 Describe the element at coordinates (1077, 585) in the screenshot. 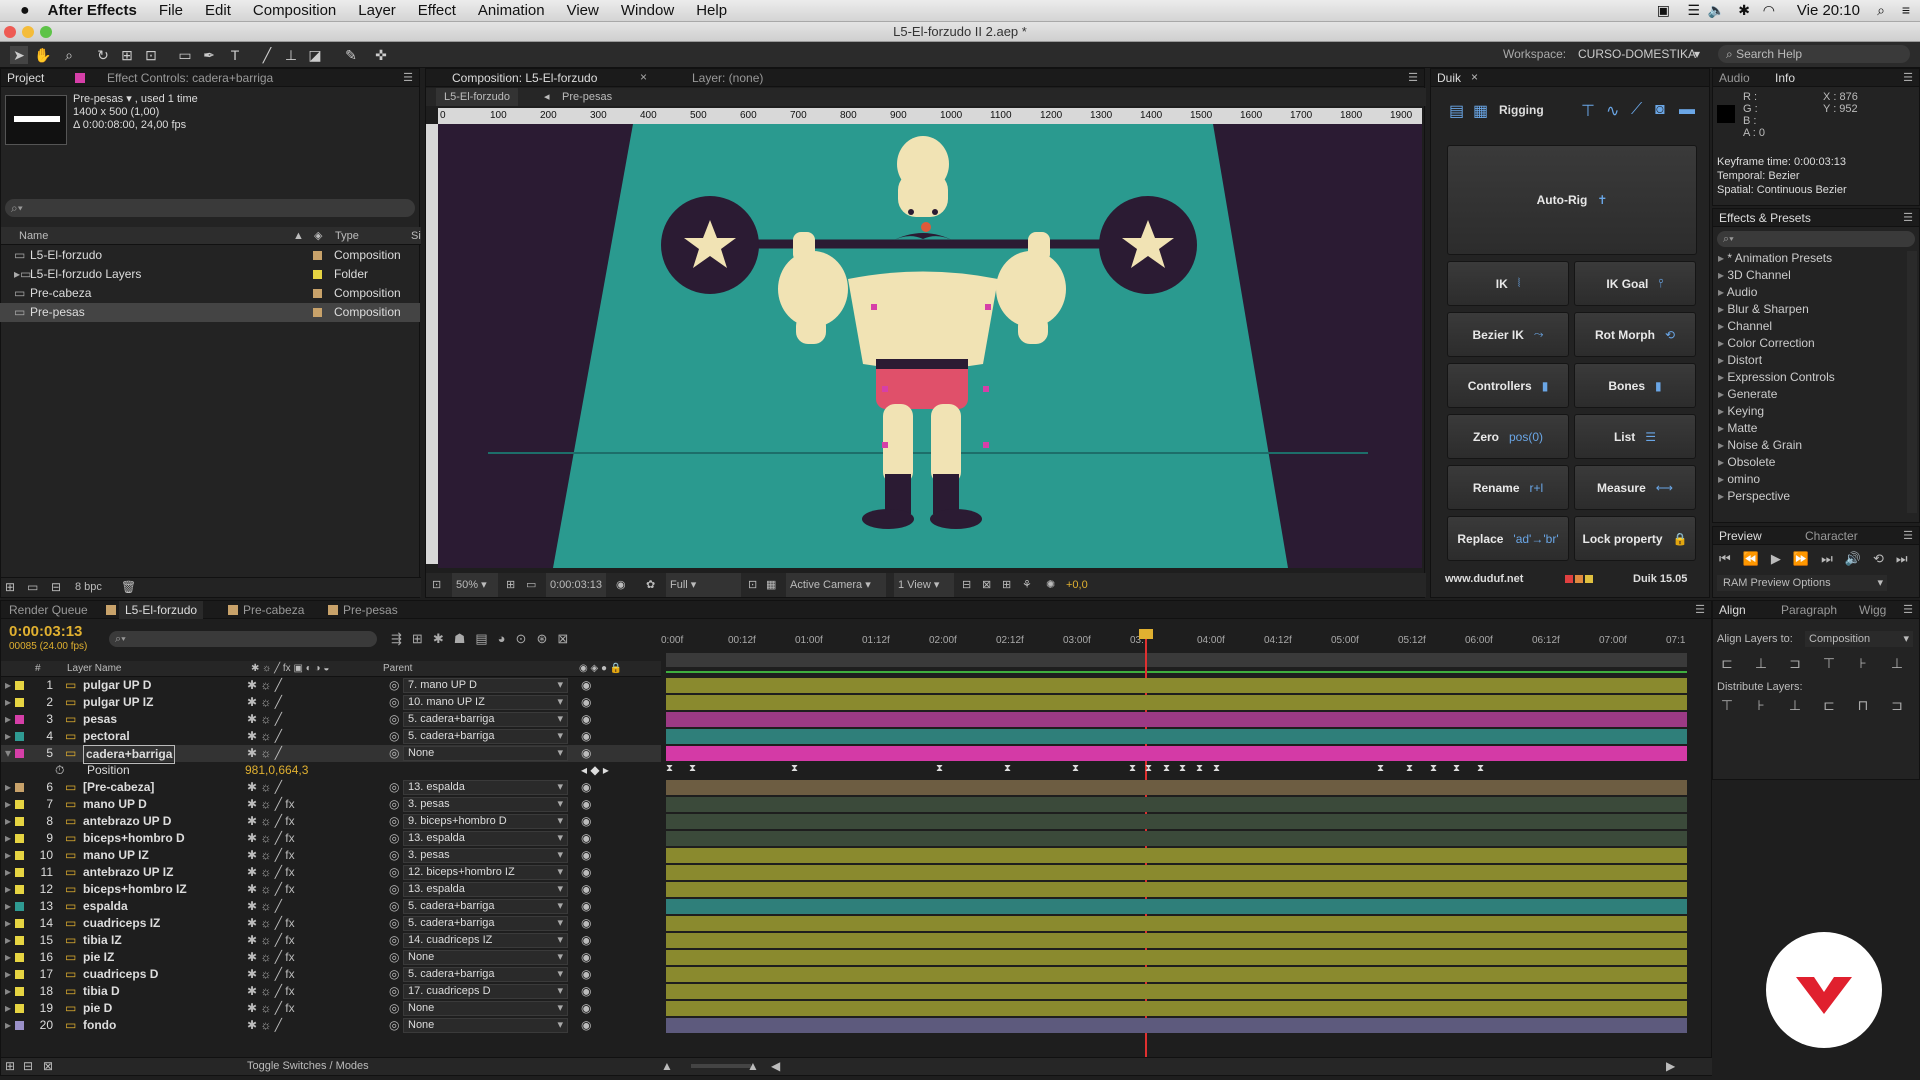

I see `exposure-value: +0,0` at that location.